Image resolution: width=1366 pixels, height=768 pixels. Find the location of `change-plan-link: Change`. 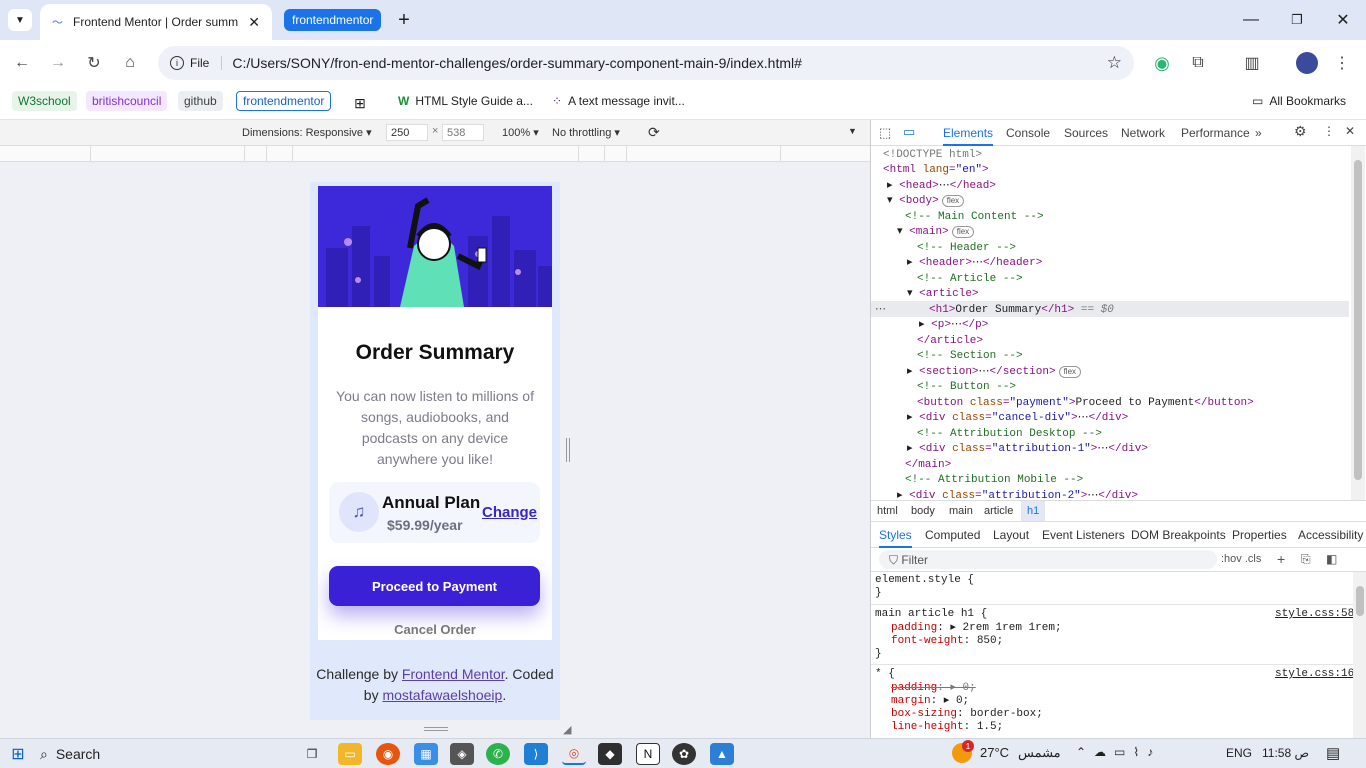

change-plan-link: Change is located at coordinates (509, 512).